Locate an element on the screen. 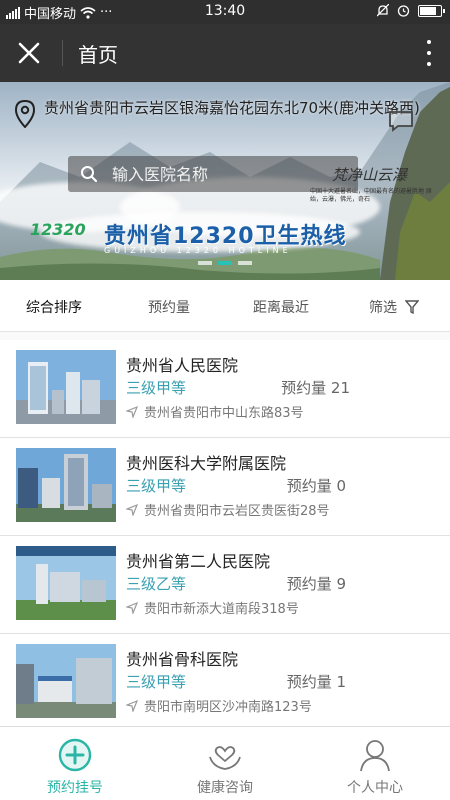 This screenshot has width=450, height=800. title-bar: 首页 is located at coordinates (225, 53).